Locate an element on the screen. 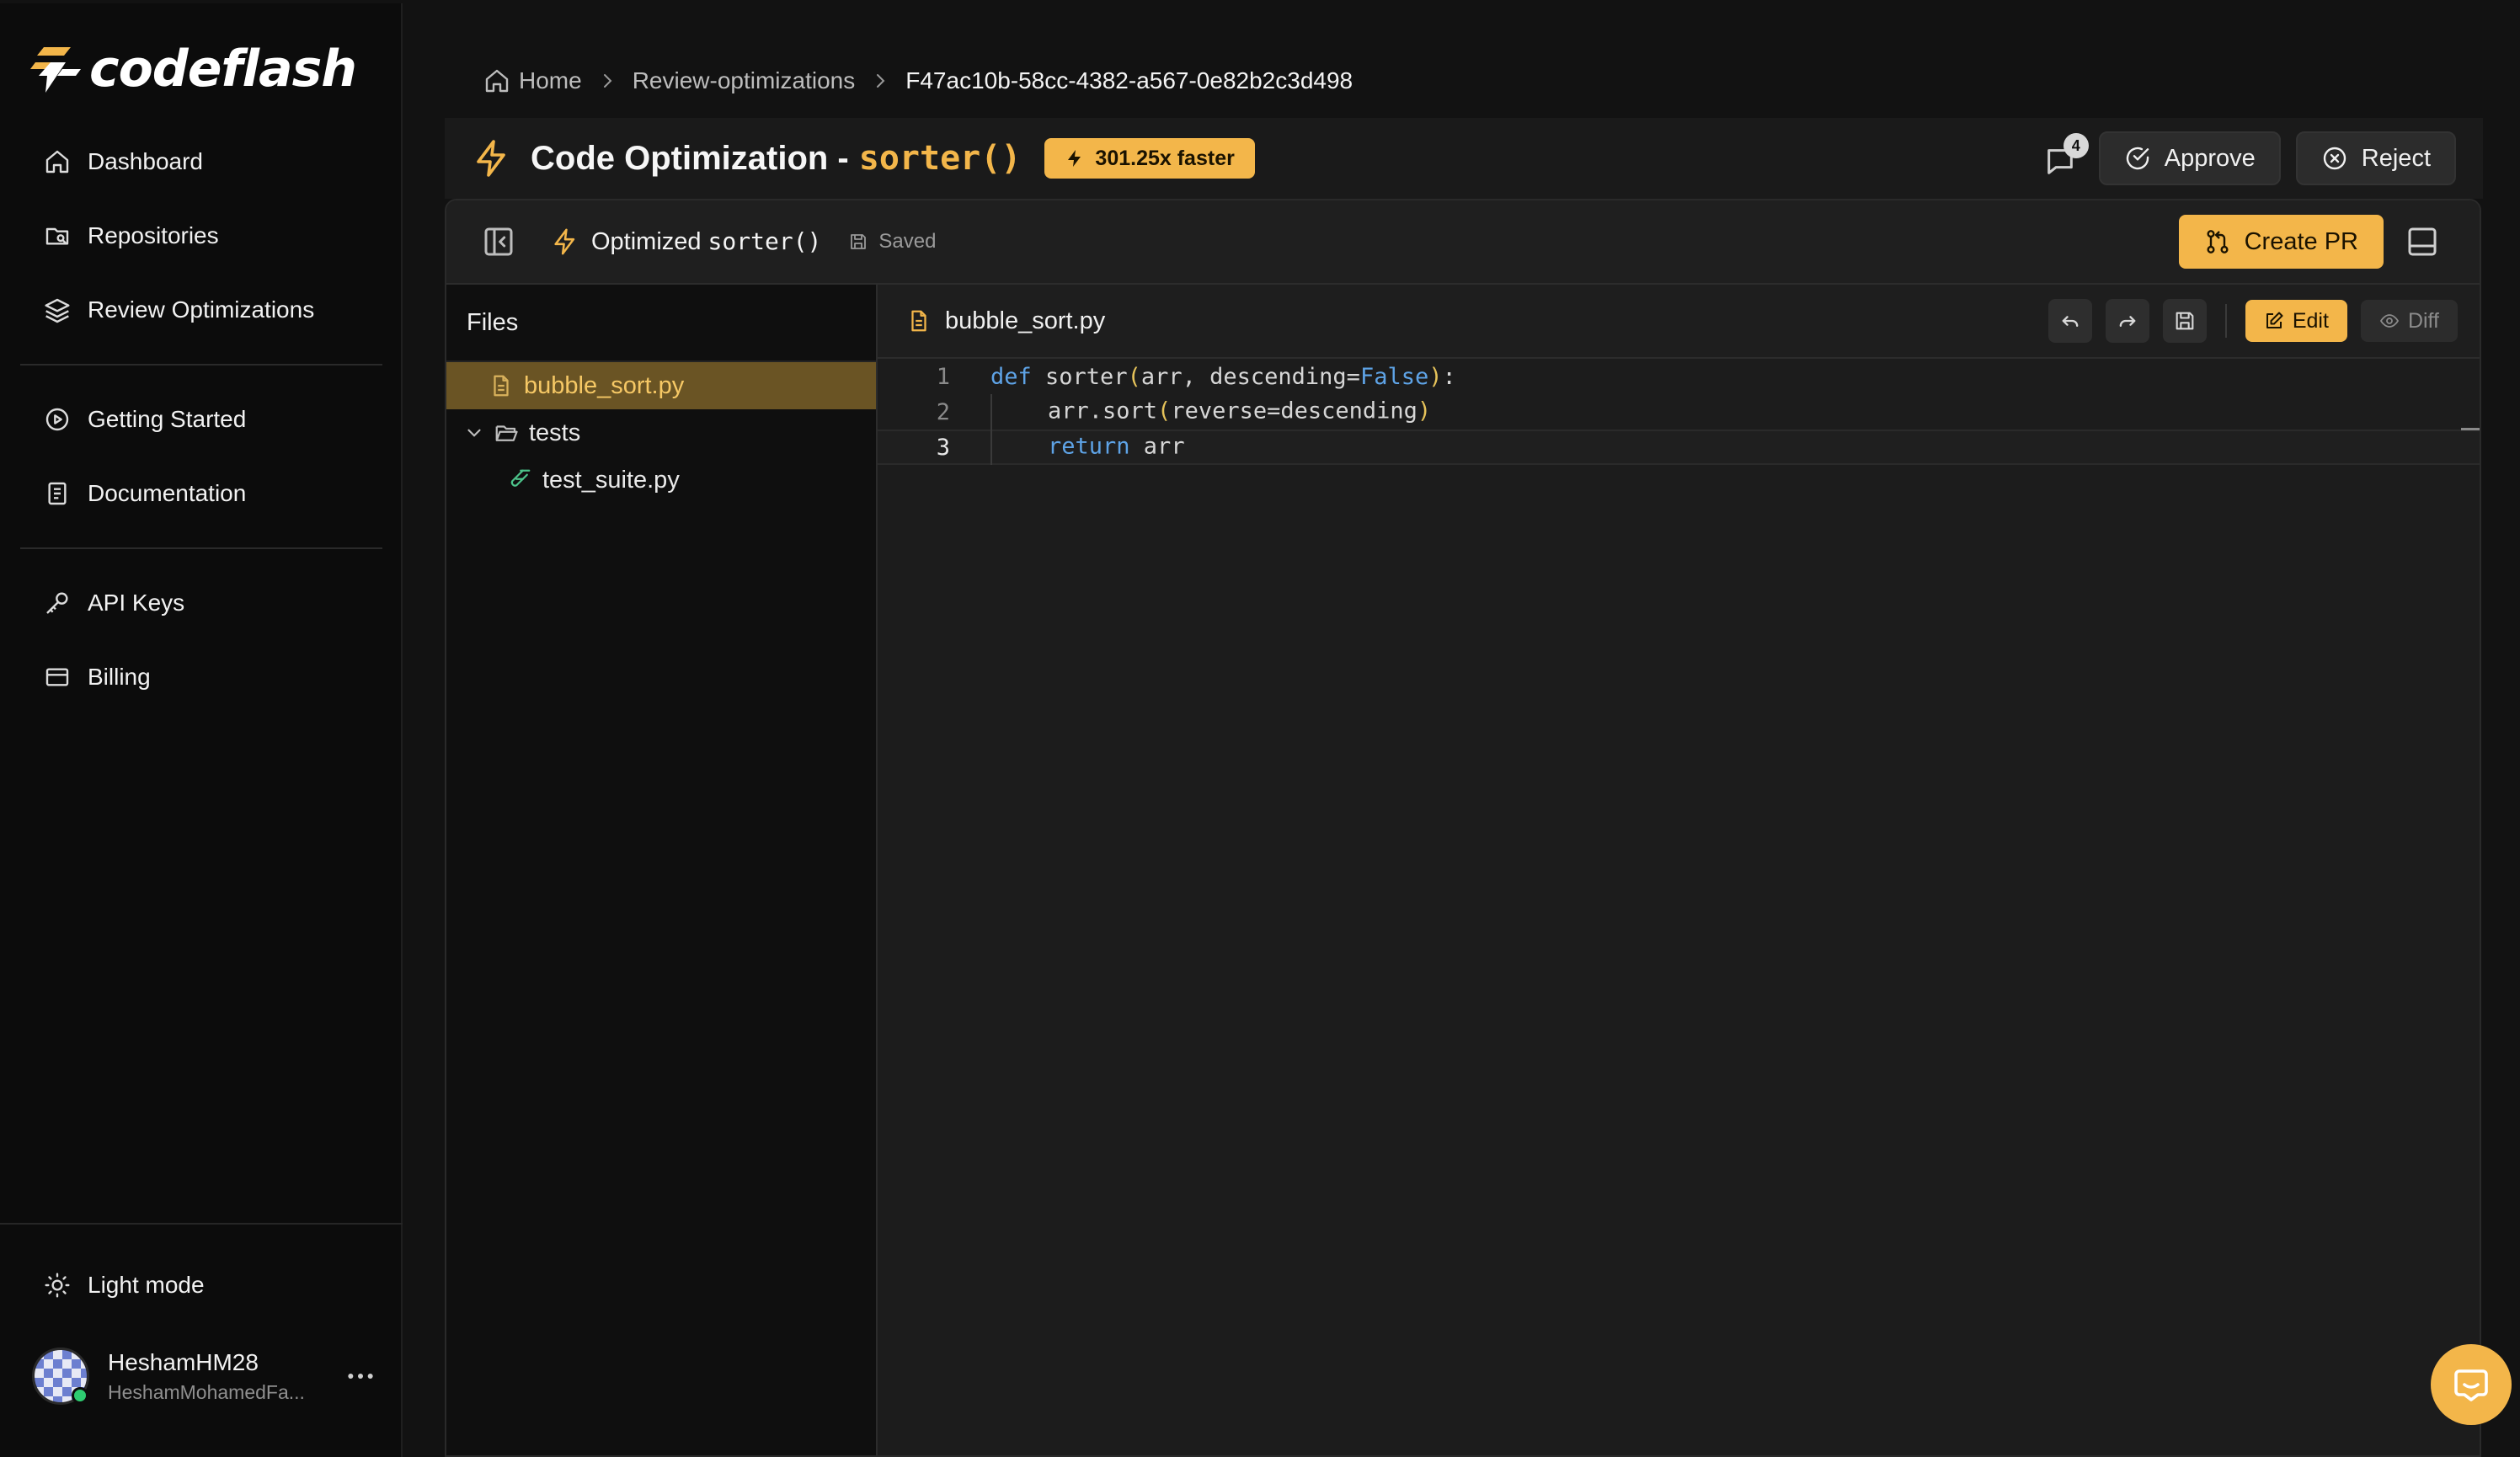 This screenshot has width=2520, height=1457. play-circle-icon is located at coordinates (57, 419).